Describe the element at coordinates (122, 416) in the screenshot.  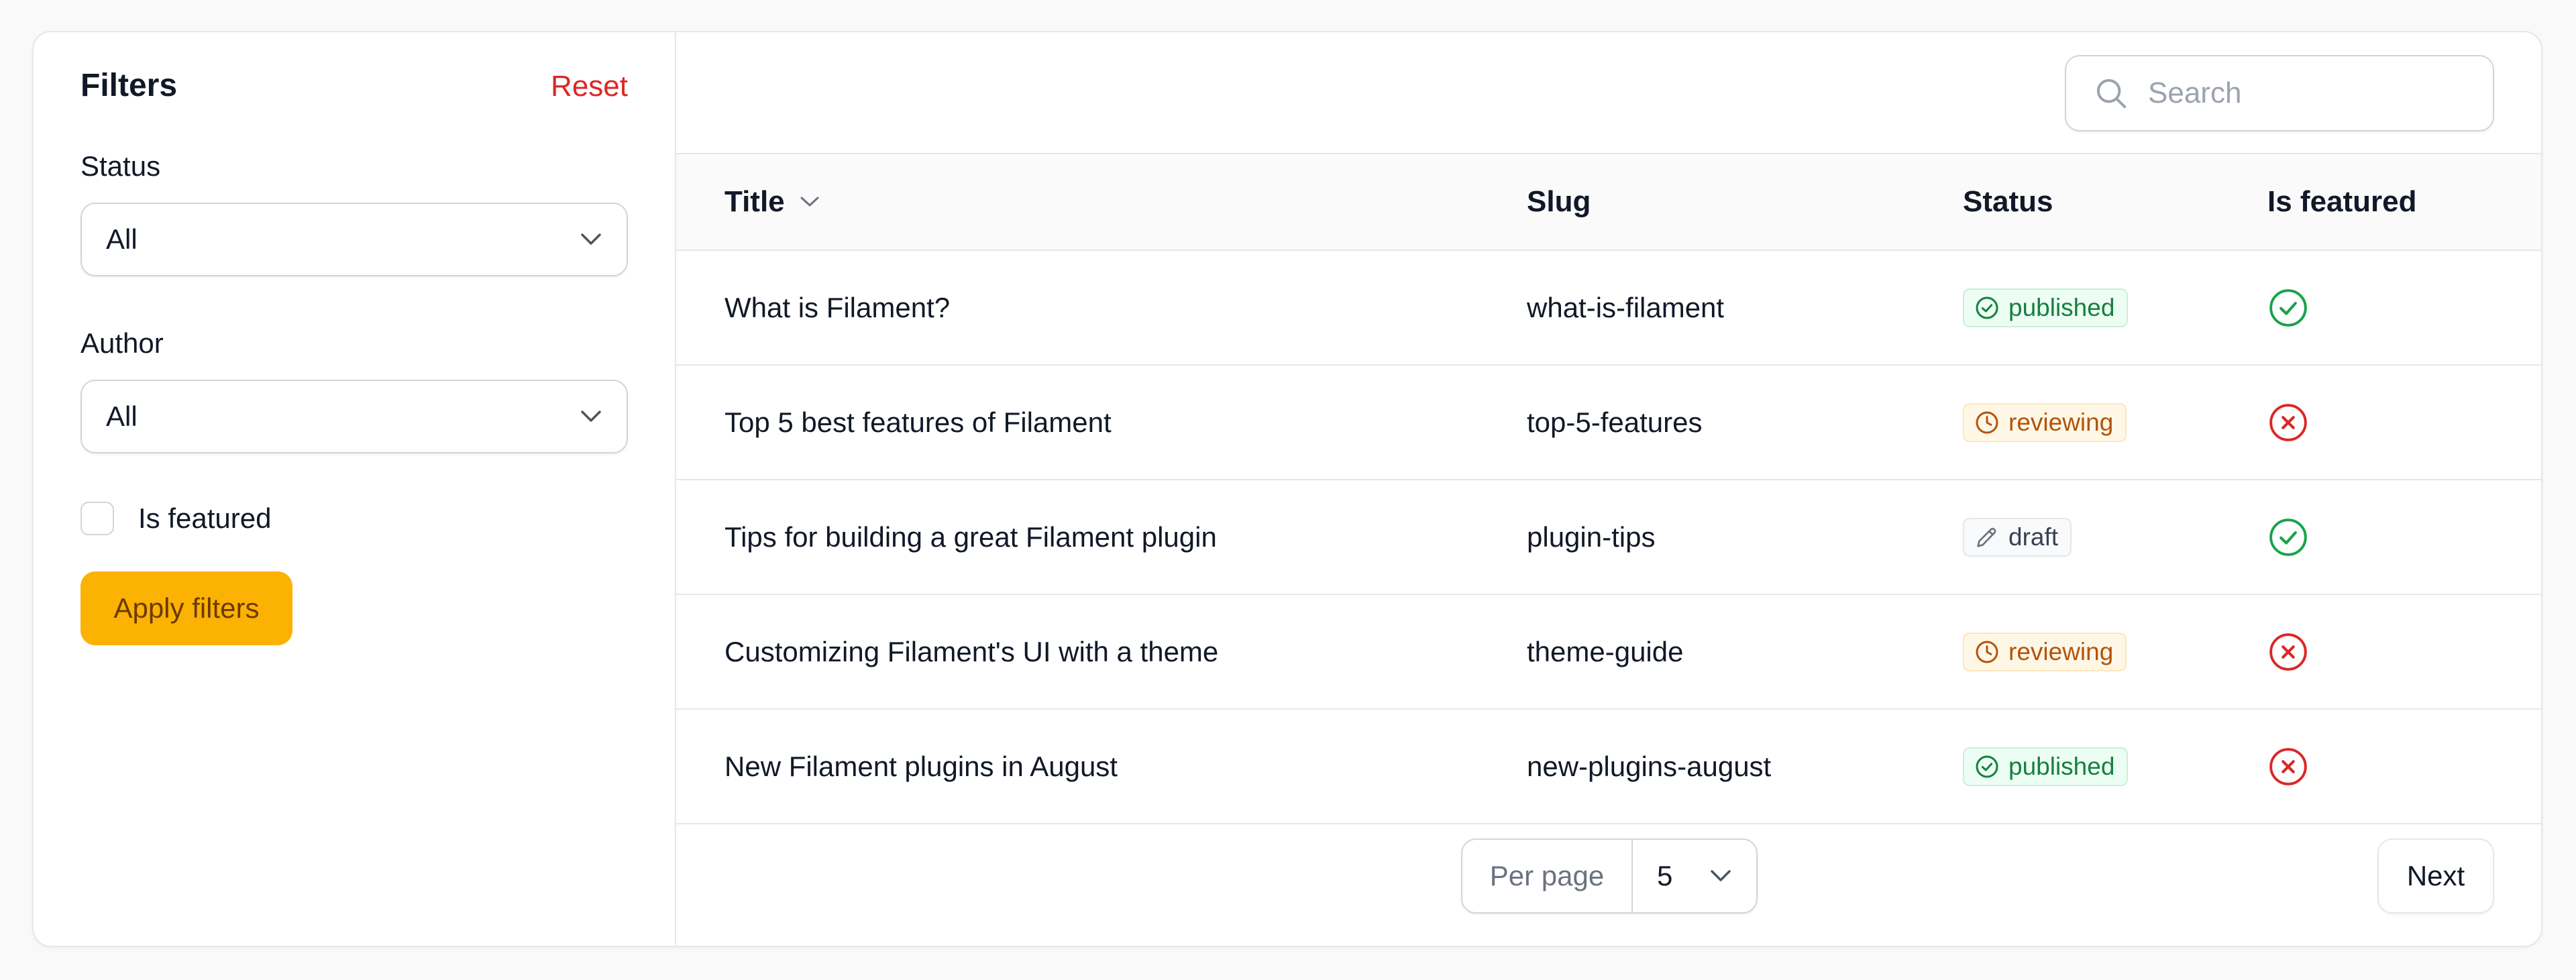
I see `author-select-value: All` at that location.